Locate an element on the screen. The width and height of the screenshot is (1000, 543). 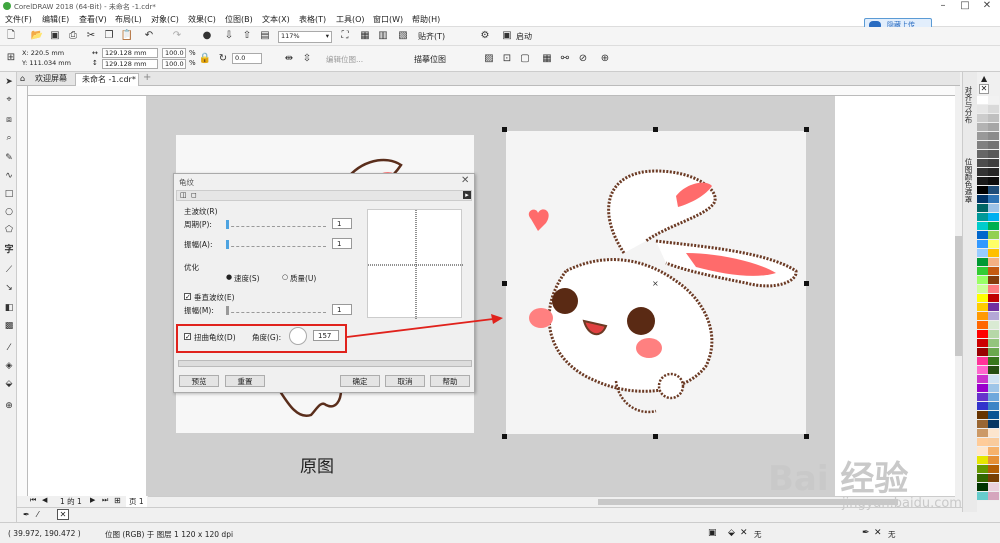
rectangle-tool-icon: □ is located at coordinates (9, 194).